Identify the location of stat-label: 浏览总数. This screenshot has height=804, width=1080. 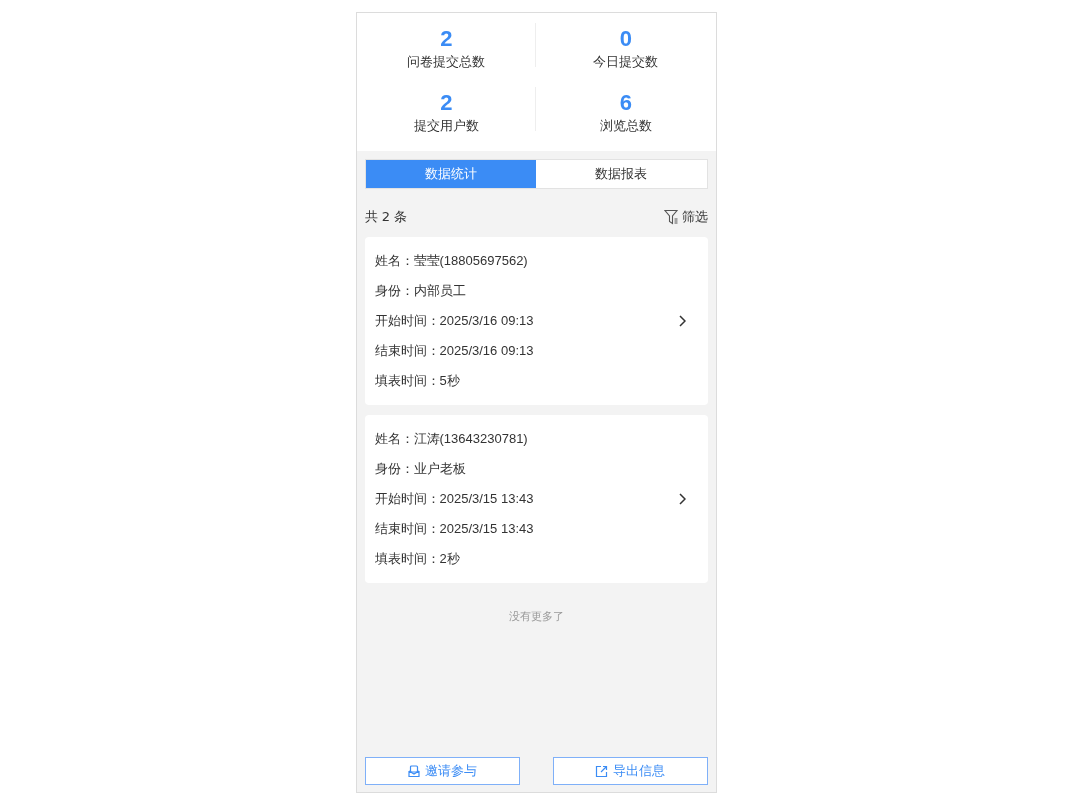
(625, 126).